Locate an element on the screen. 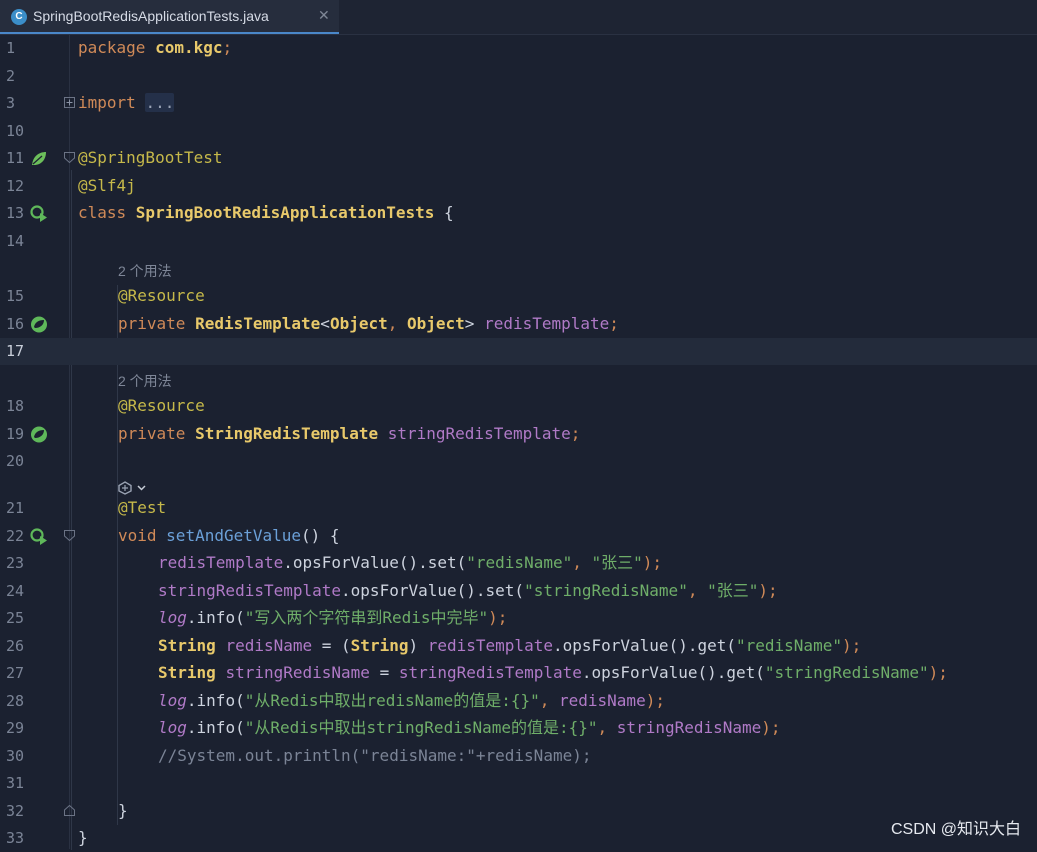 The height and width of the screenshot is (852, 1037). line-number: 31 is located at coordinates (16, 783).